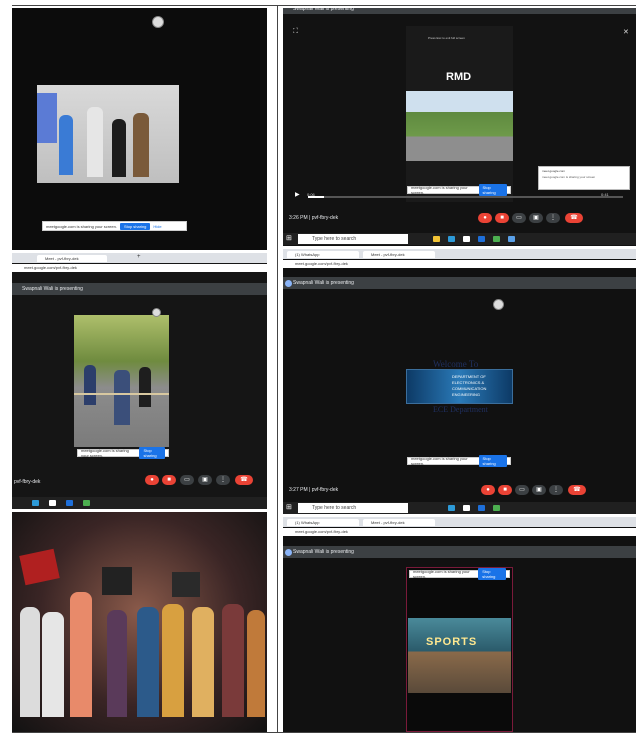 This screenshot has height=737, width=642. What do you see at coordinates (223, 480) in the screenshot?
I see `more-options-icon-3: ⋮` at bounding box center [223, 480].